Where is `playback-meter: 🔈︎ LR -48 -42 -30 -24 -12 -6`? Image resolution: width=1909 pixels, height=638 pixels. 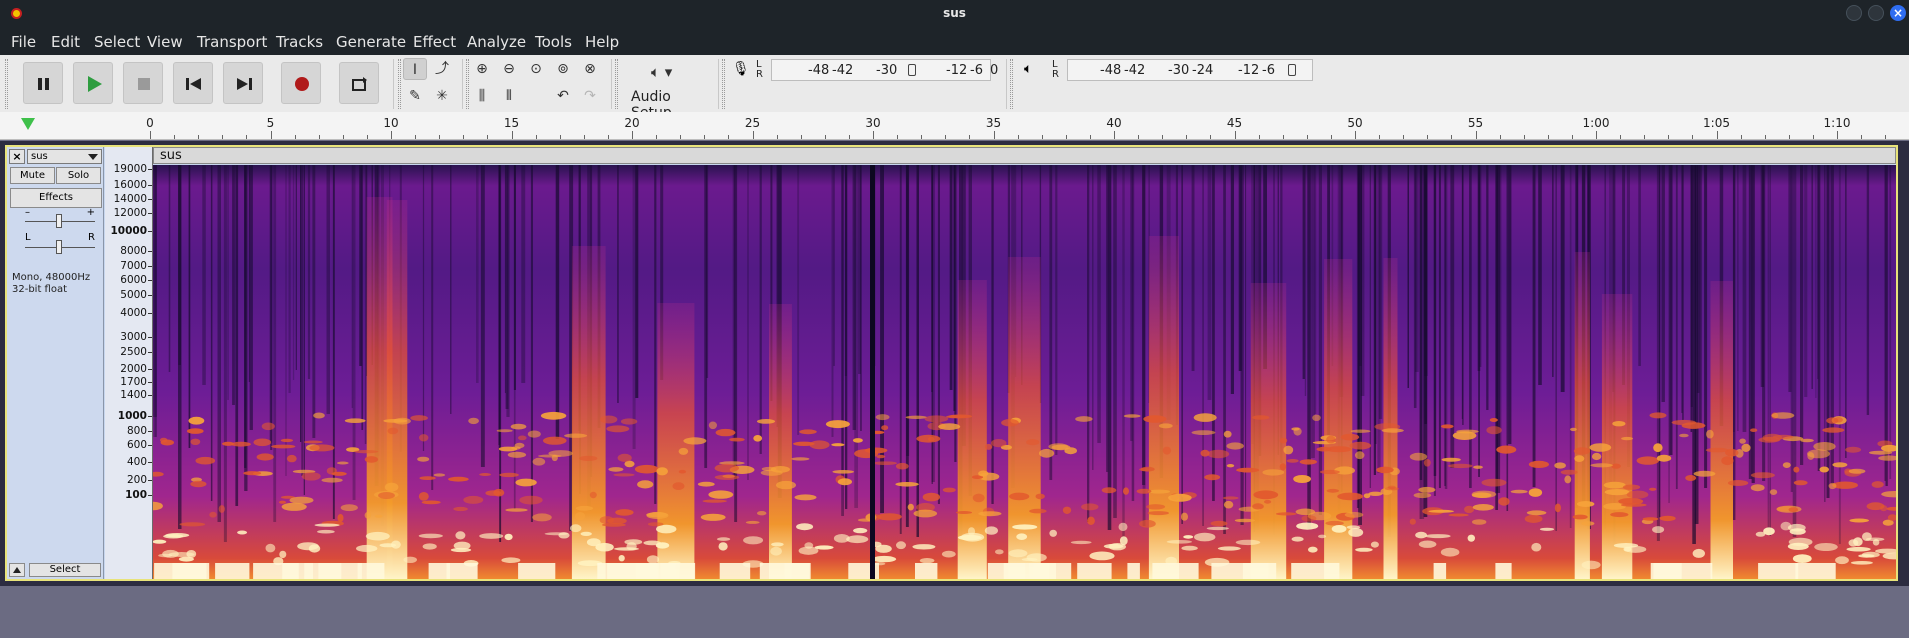
playback-meter: 🔈︎ LR -48 -42 -30 -24 -12 -6 is located at coordinates (1166, 70).